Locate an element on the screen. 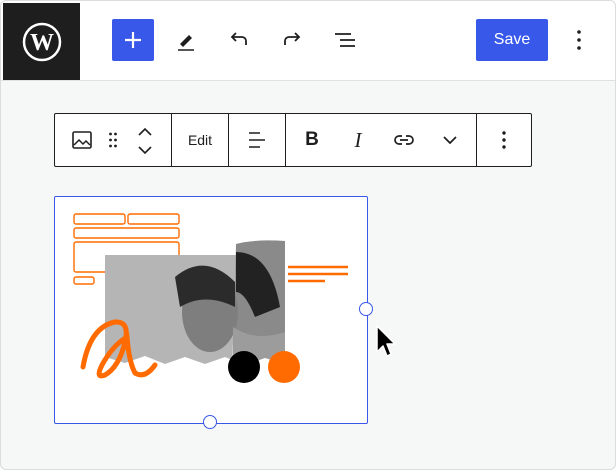 Image resolution: width=616 pixels, height=470 pixels. toolbar-divider is located at coordinates (285, 140).